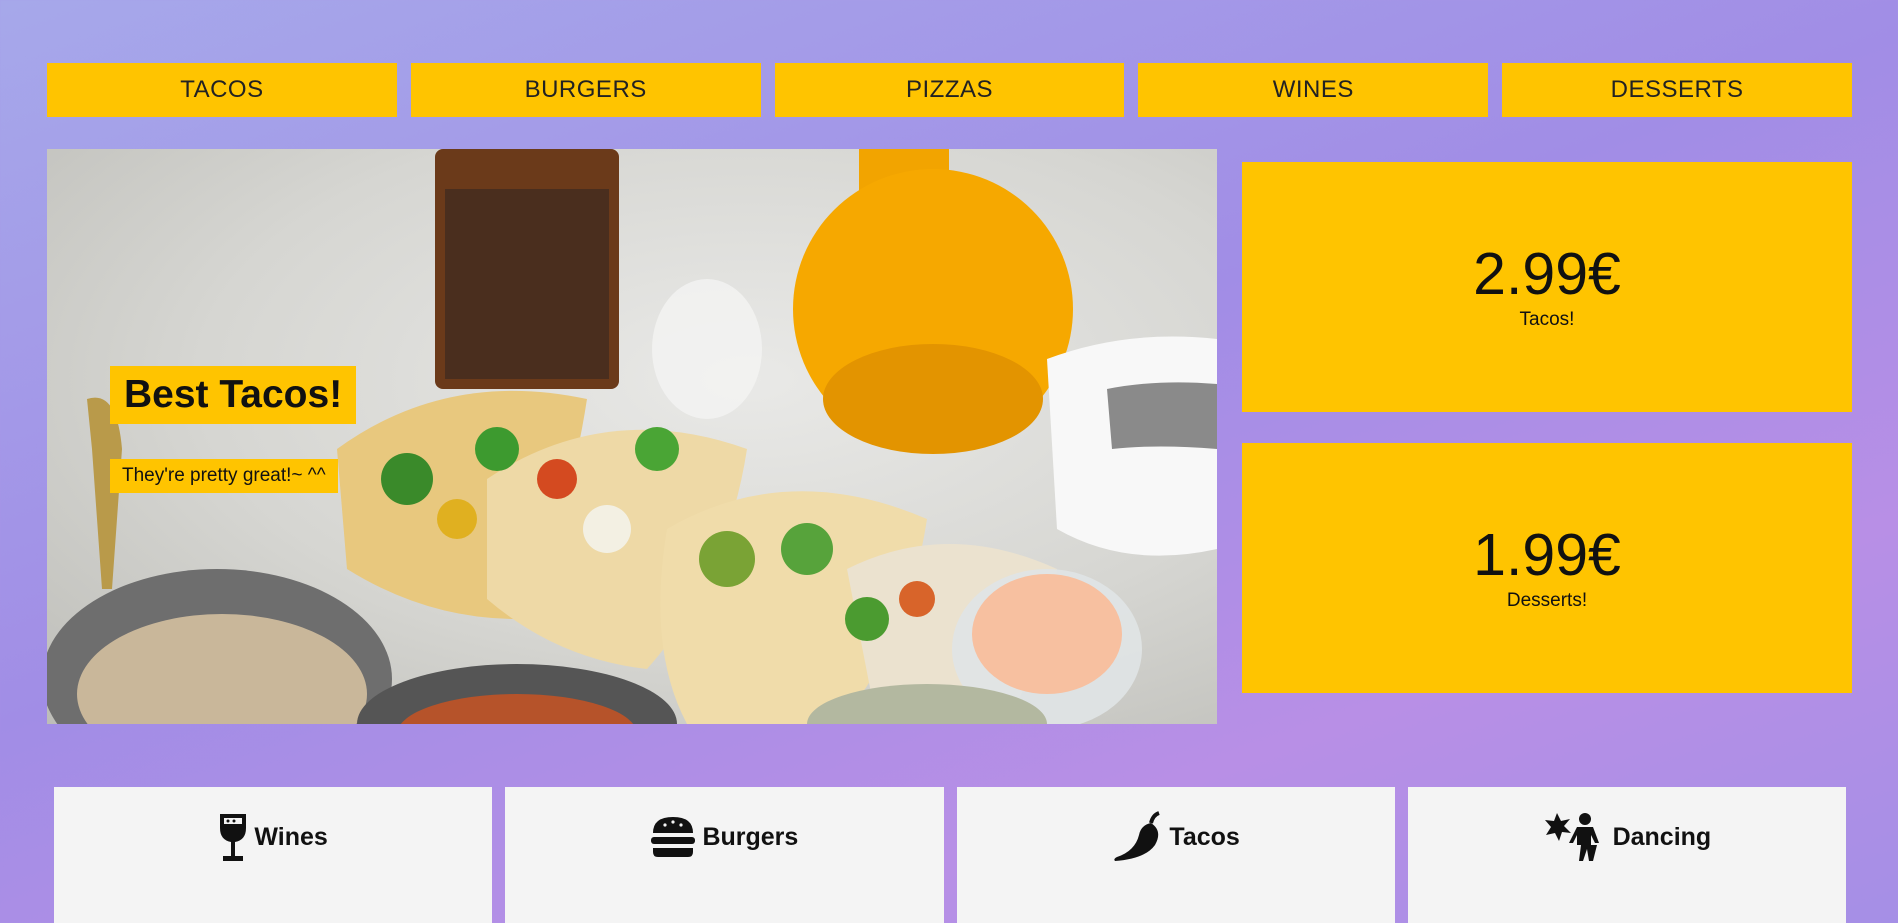 The image size is (1898, 923). What do you see at coordinates (233, 395) in the screenshot?
I see `hero-title: Best Tacos!` at bounding box center [233, 395].